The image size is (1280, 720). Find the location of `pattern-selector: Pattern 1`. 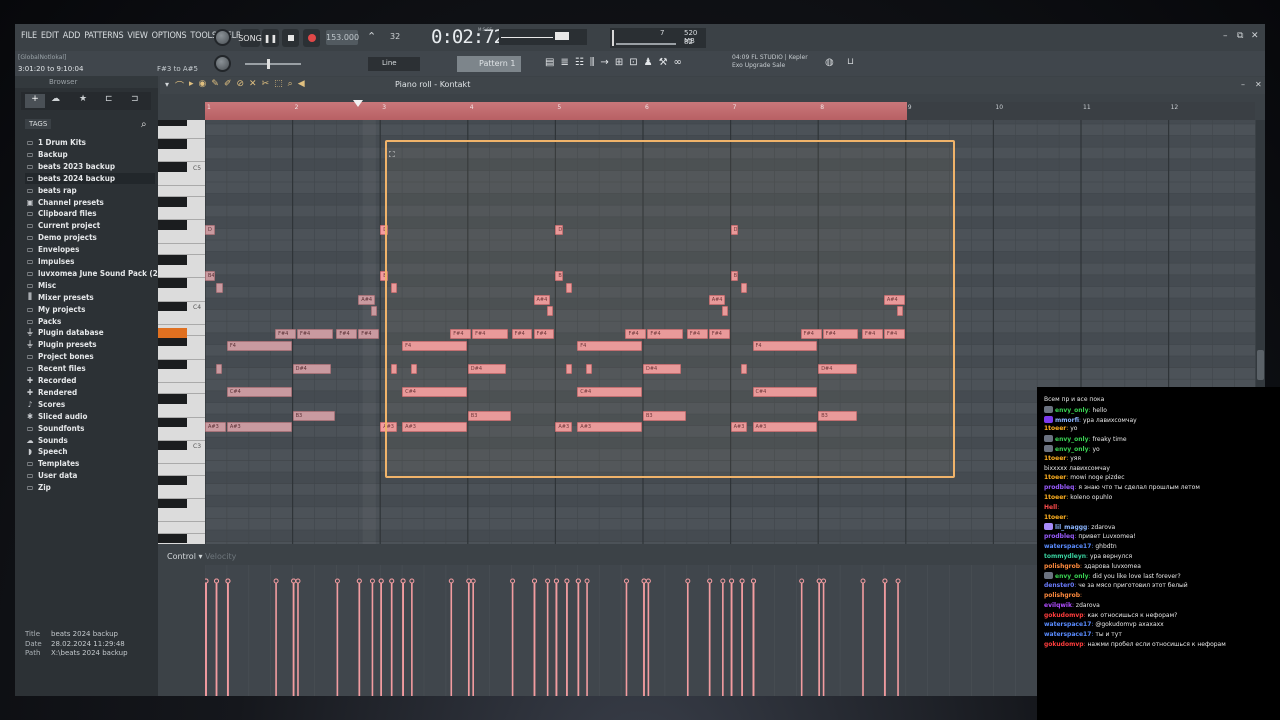

pattern-selector: Pattern 1 is located at coordinates (489, 64).